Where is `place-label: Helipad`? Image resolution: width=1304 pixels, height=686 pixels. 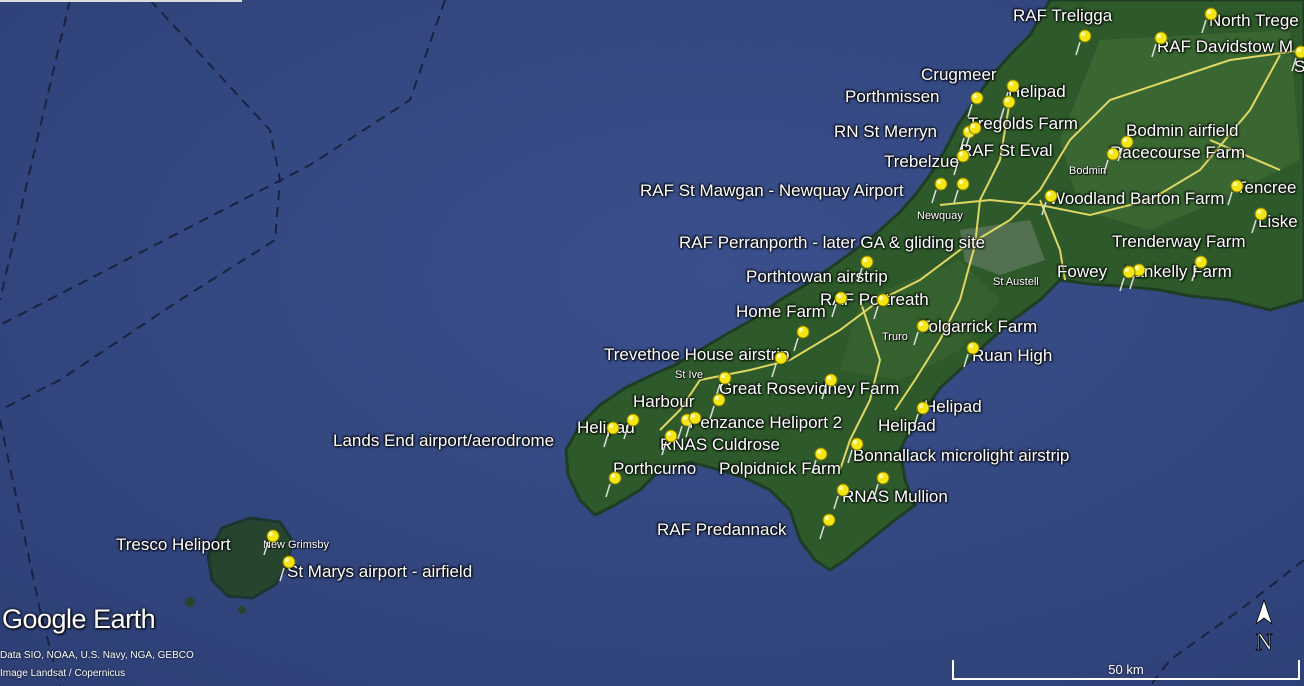
place-label: Helipad is located at coordinates (953, 406).